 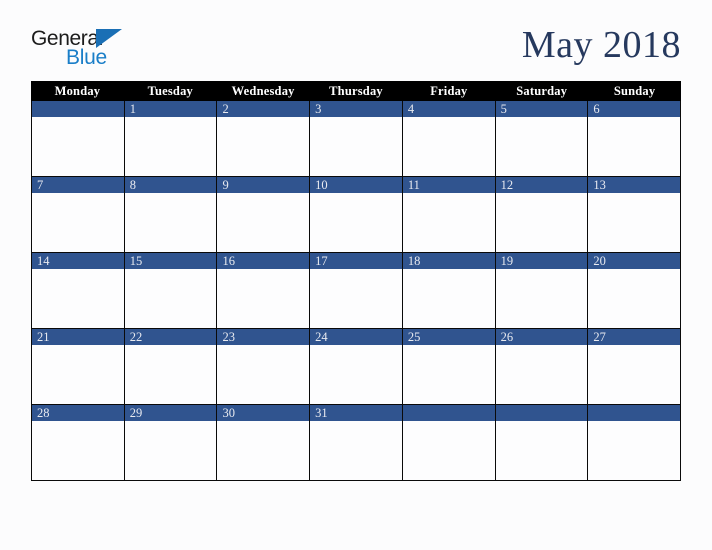 I want to click on calendar-week-row: 1 2 3 4 5 6, so click(x=356, y=139).